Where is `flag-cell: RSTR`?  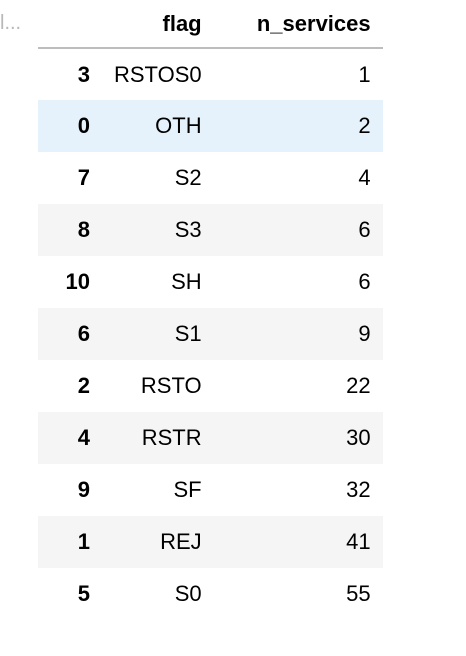
flag-cell: RSTR is located at coordinates (171, 437).